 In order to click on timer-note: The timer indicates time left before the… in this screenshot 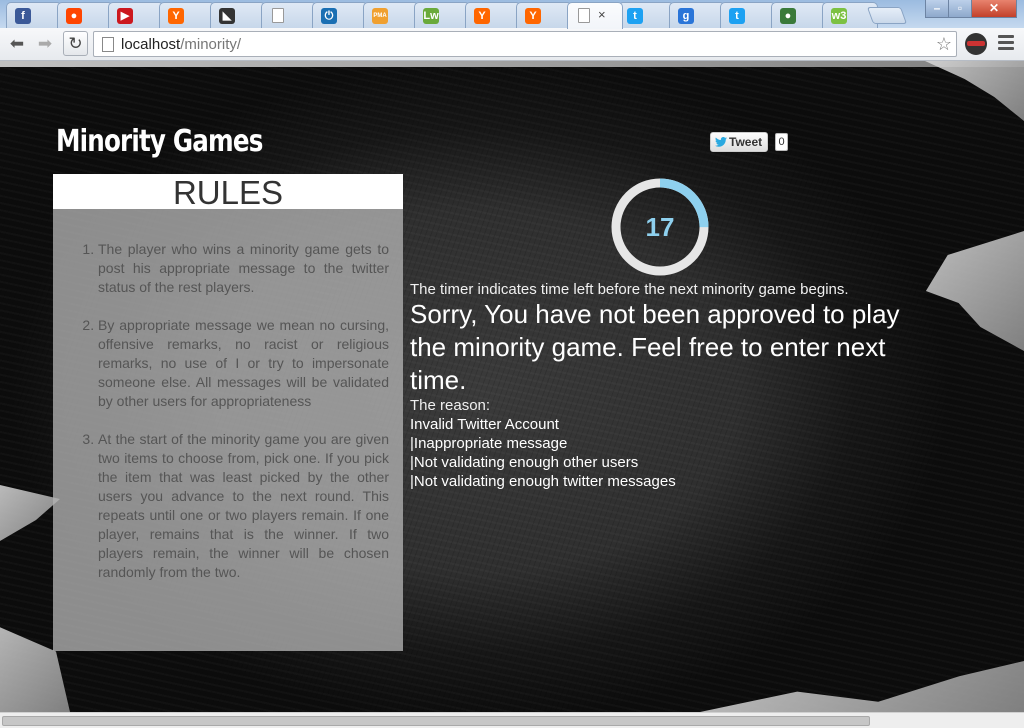, I will do `click(629, 289)`.